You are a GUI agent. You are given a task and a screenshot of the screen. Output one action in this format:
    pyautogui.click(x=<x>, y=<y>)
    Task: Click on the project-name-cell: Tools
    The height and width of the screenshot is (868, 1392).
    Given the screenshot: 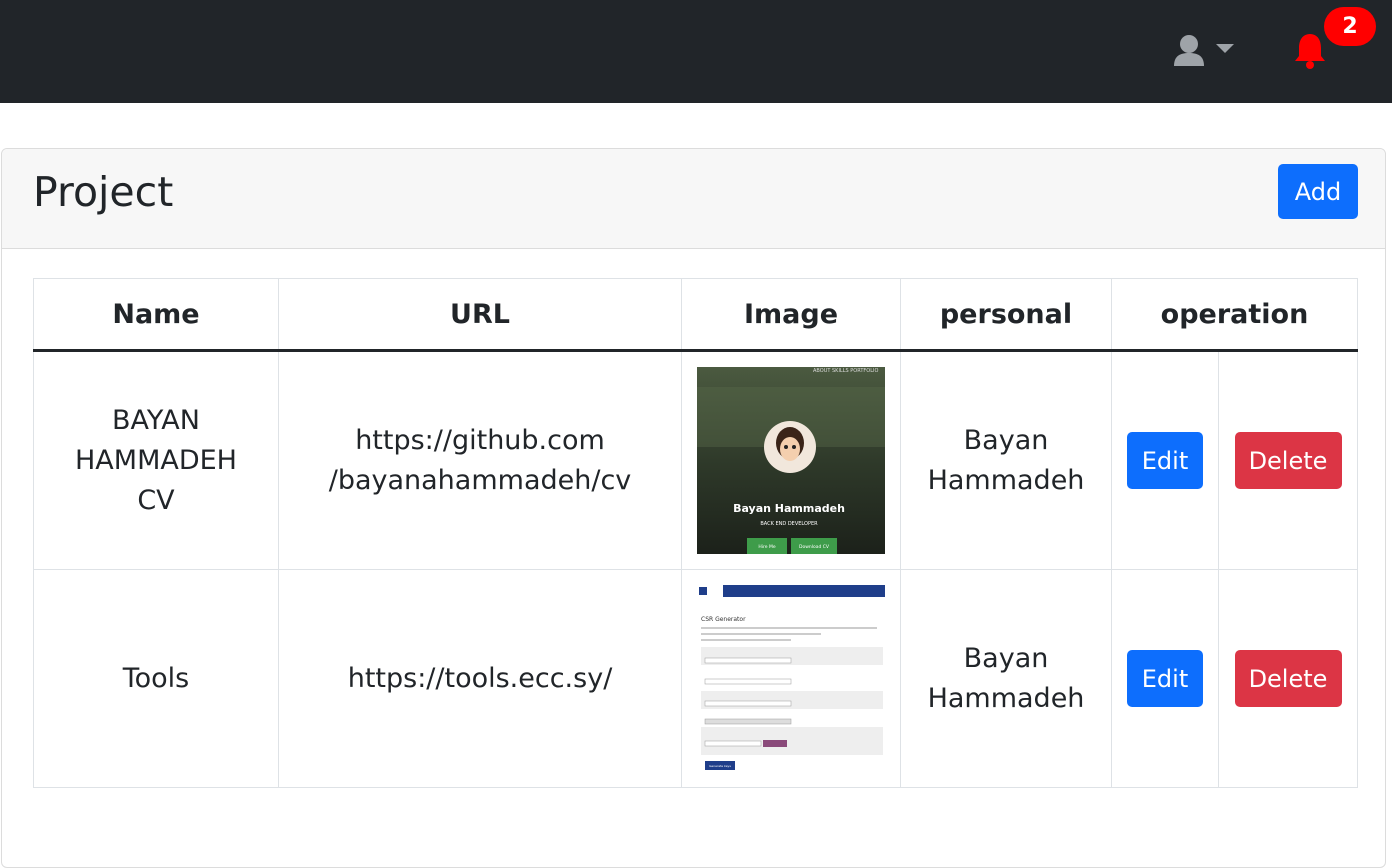 What is the action you would take?
    pyautogui.click(x=156, y=678)
    